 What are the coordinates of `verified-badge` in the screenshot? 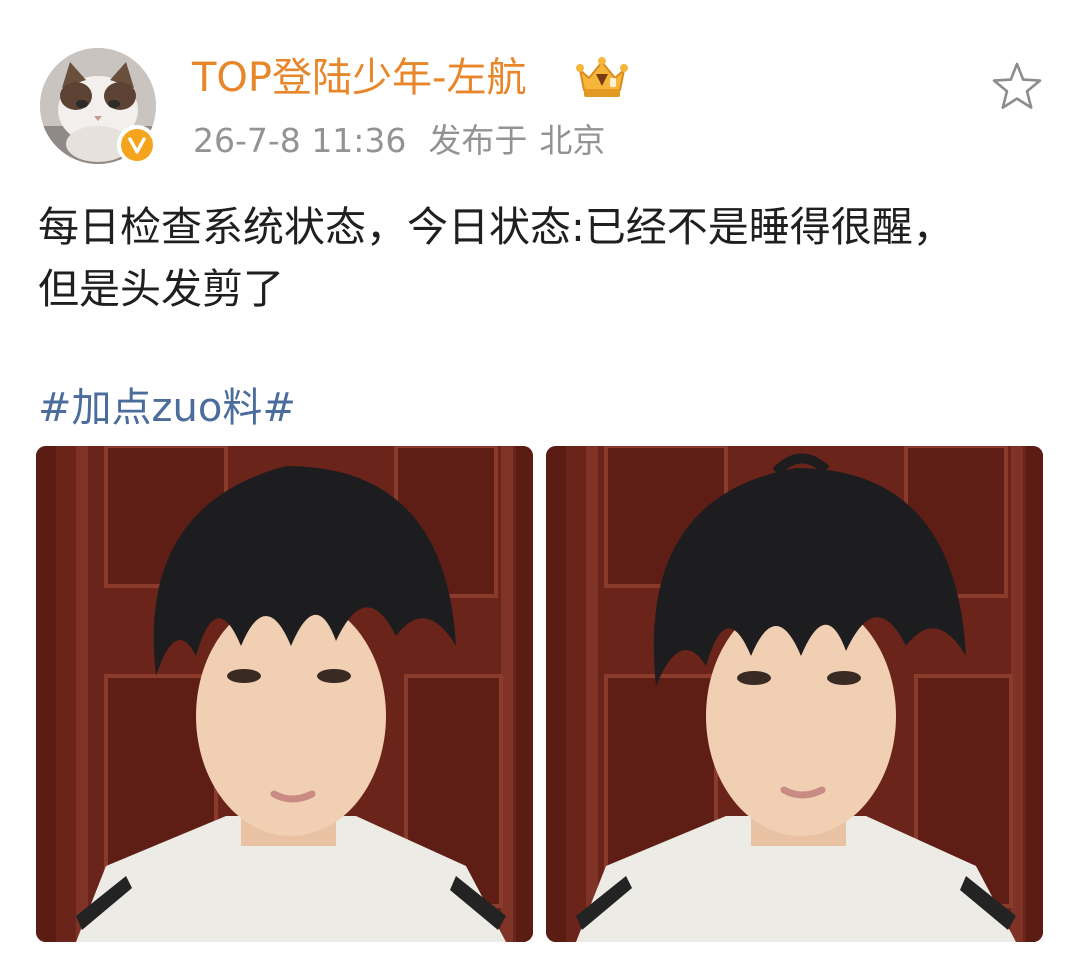 It's located at (137, 145).